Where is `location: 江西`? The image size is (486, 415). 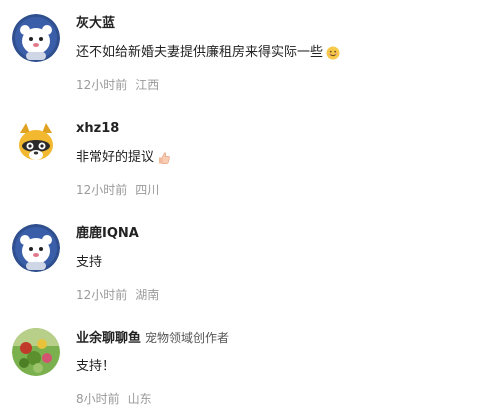 location: 江西 is located at coordinates (147, 85).